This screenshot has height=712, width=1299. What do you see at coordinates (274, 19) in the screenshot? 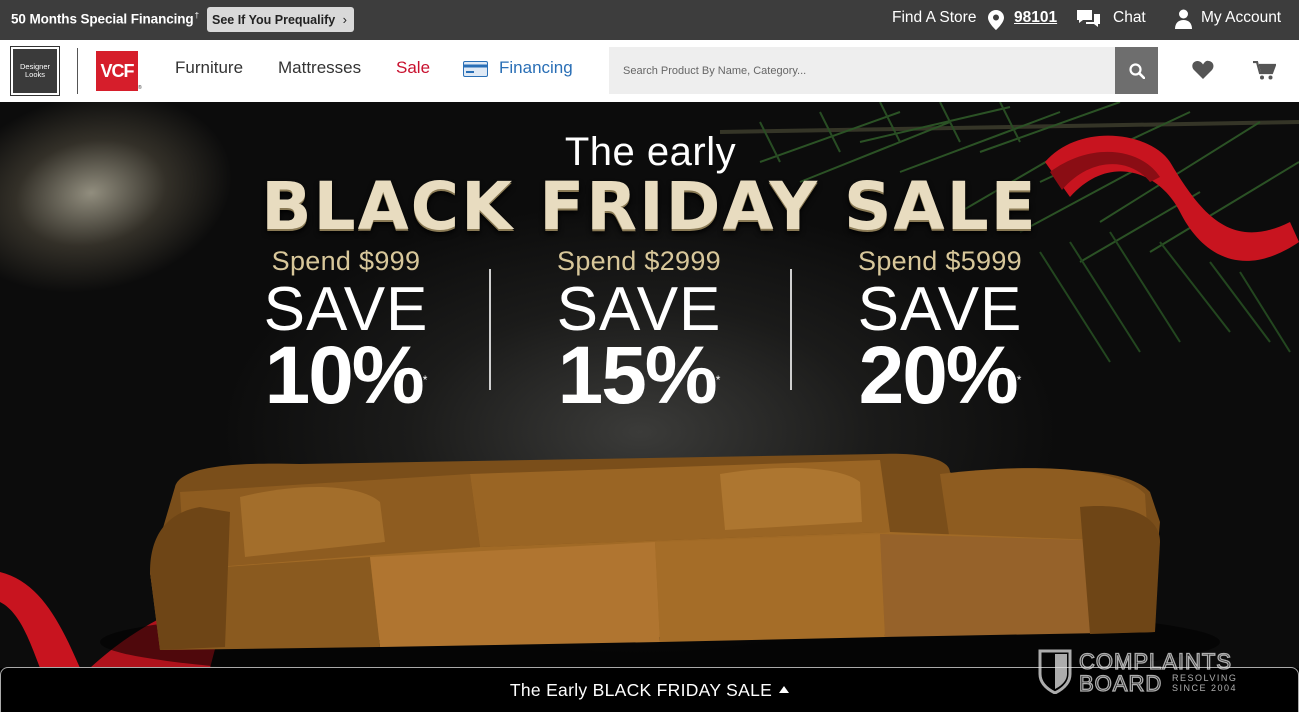
I see `prequalify-label: See If You Prequalify` at bounding box center [274, 19].